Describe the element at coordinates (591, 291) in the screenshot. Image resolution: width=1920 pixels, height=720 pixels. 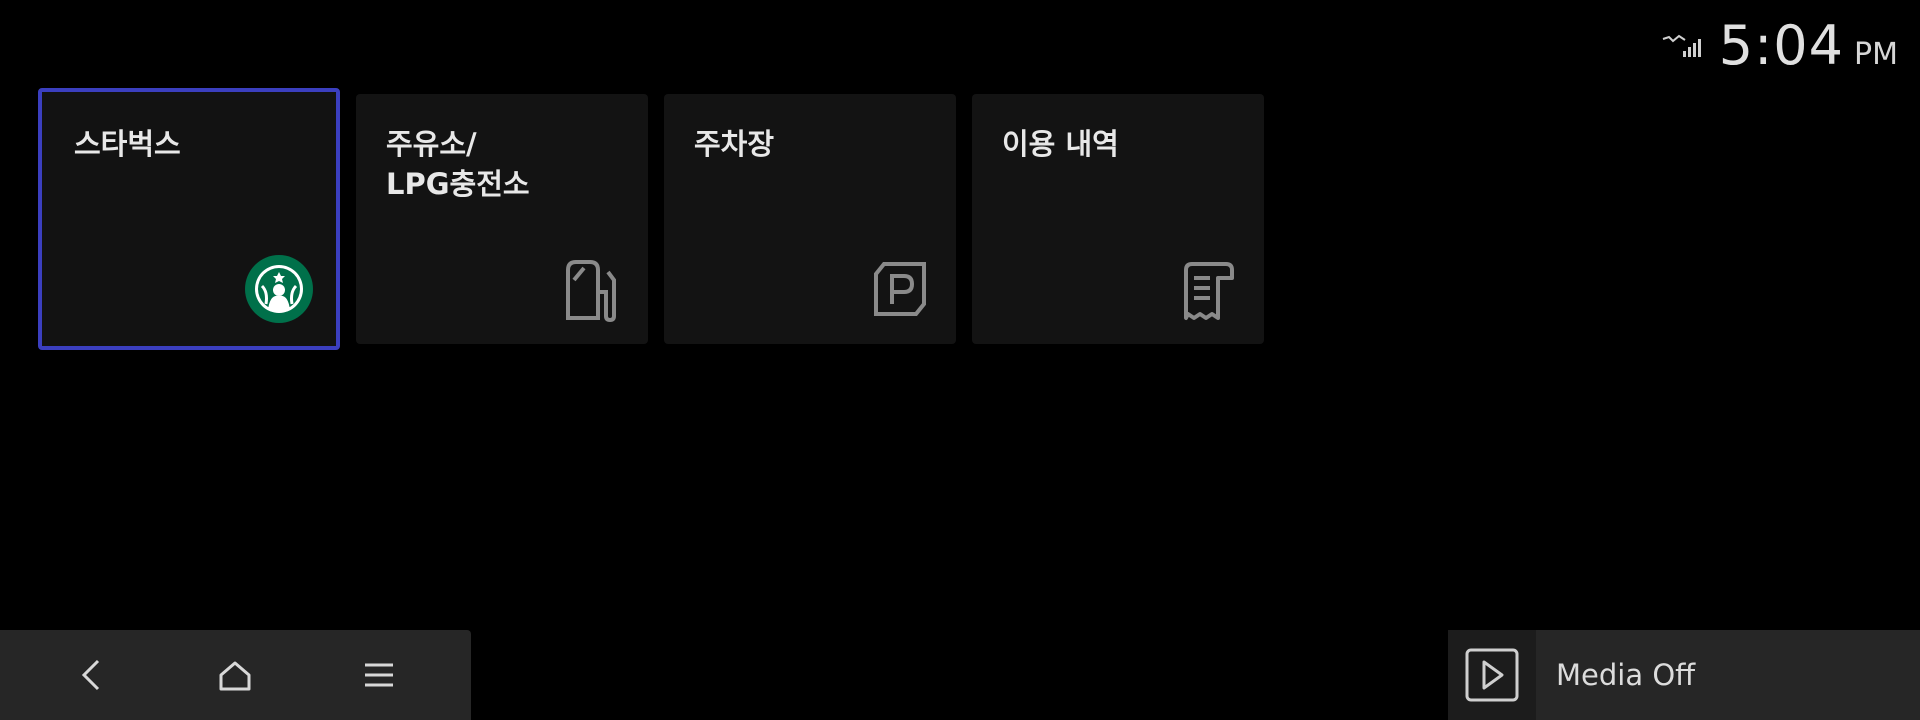
I see `fuel-pump-icon` at that location.